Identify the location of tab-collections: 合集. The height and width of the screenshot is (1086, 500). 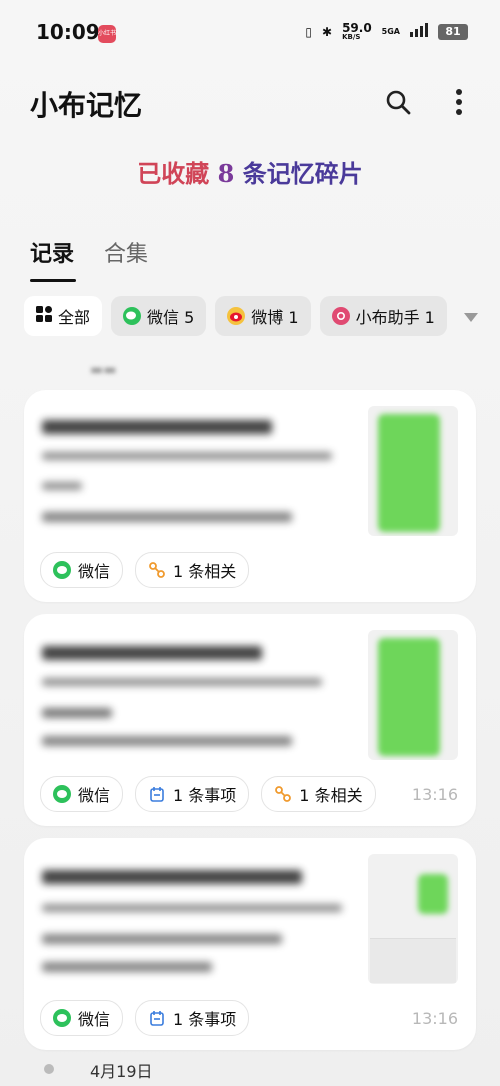
(126, 252).